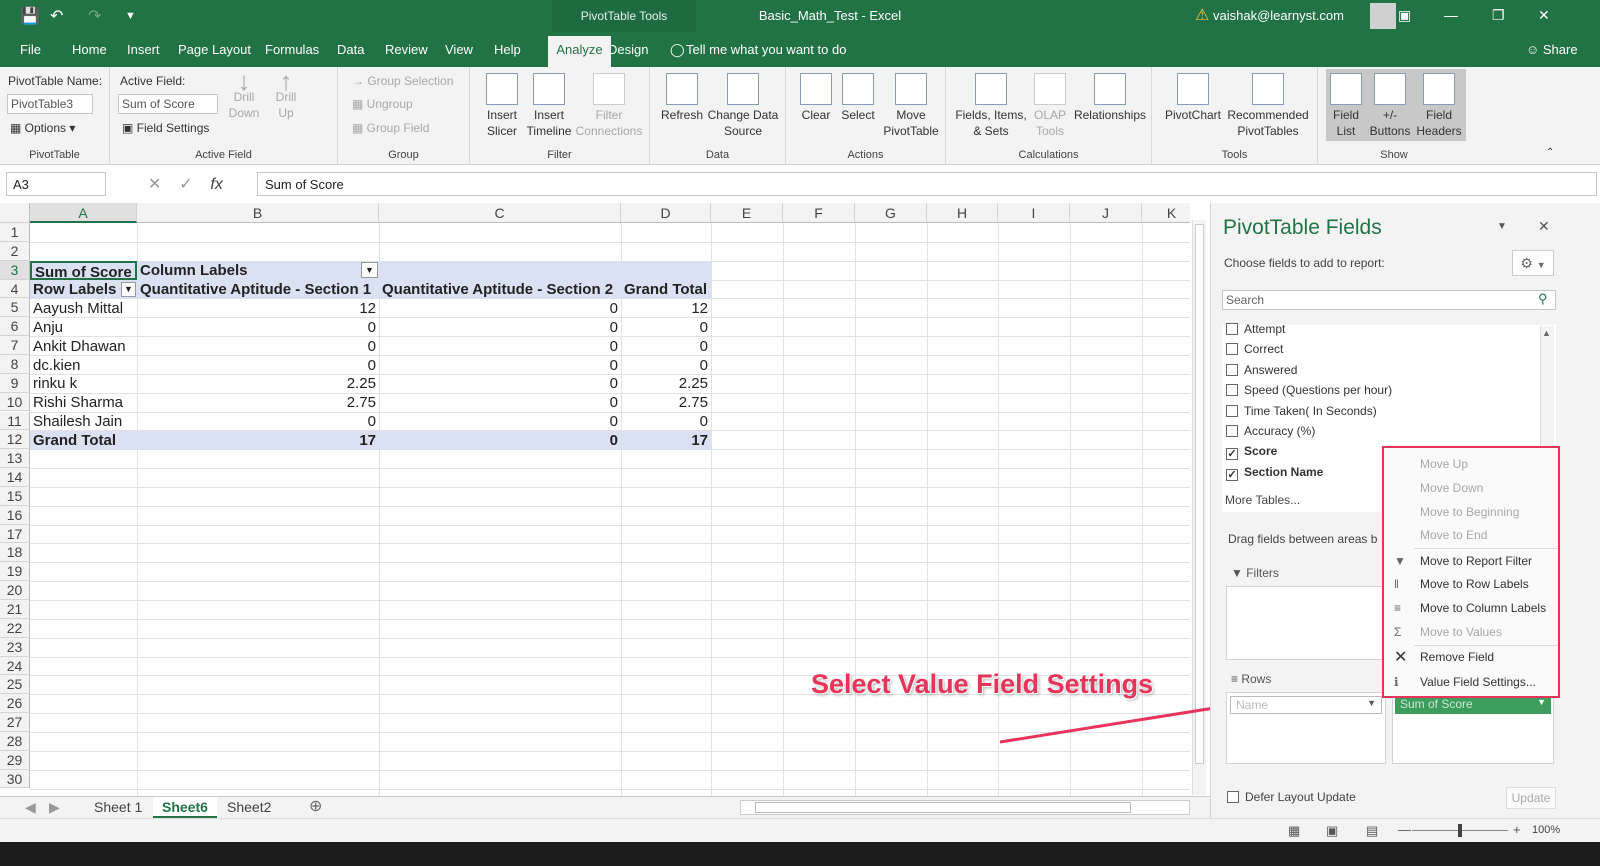 The height and width of the screenshot is (866, 1600). I want to click on defer-checkbox-box, so click(1233, 797).